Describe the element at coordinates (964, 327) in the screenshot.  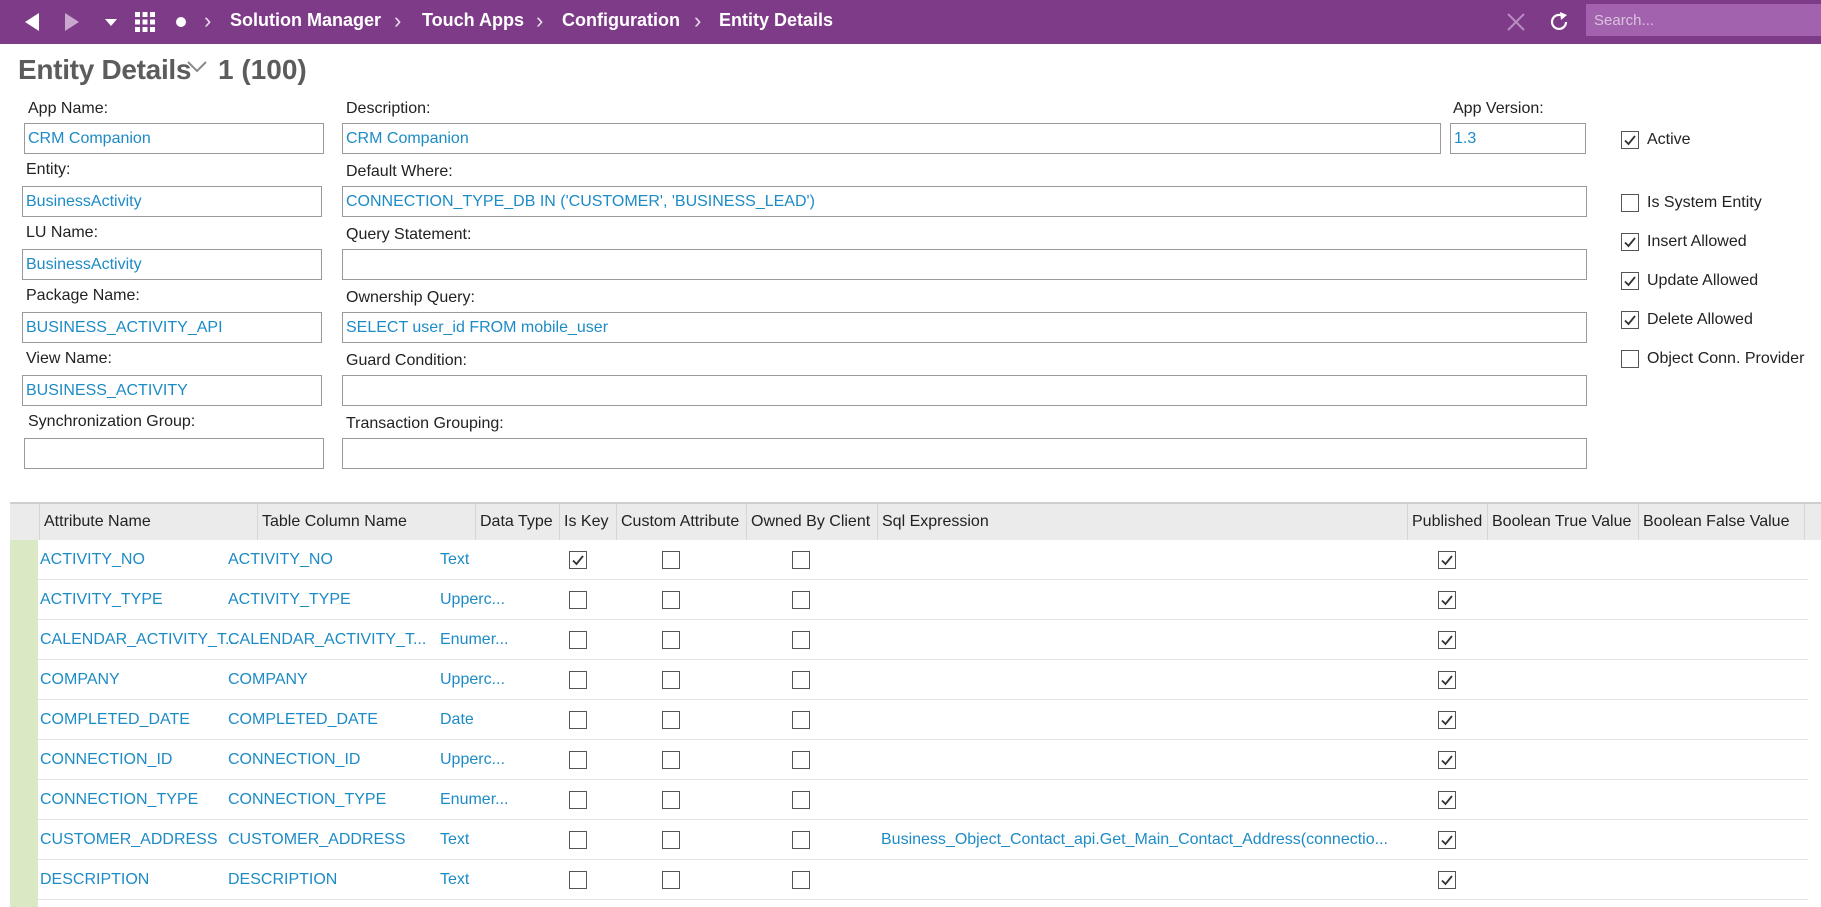
I see `ownership-query-field: SELECT user_id FROM mobile_user` at that location.